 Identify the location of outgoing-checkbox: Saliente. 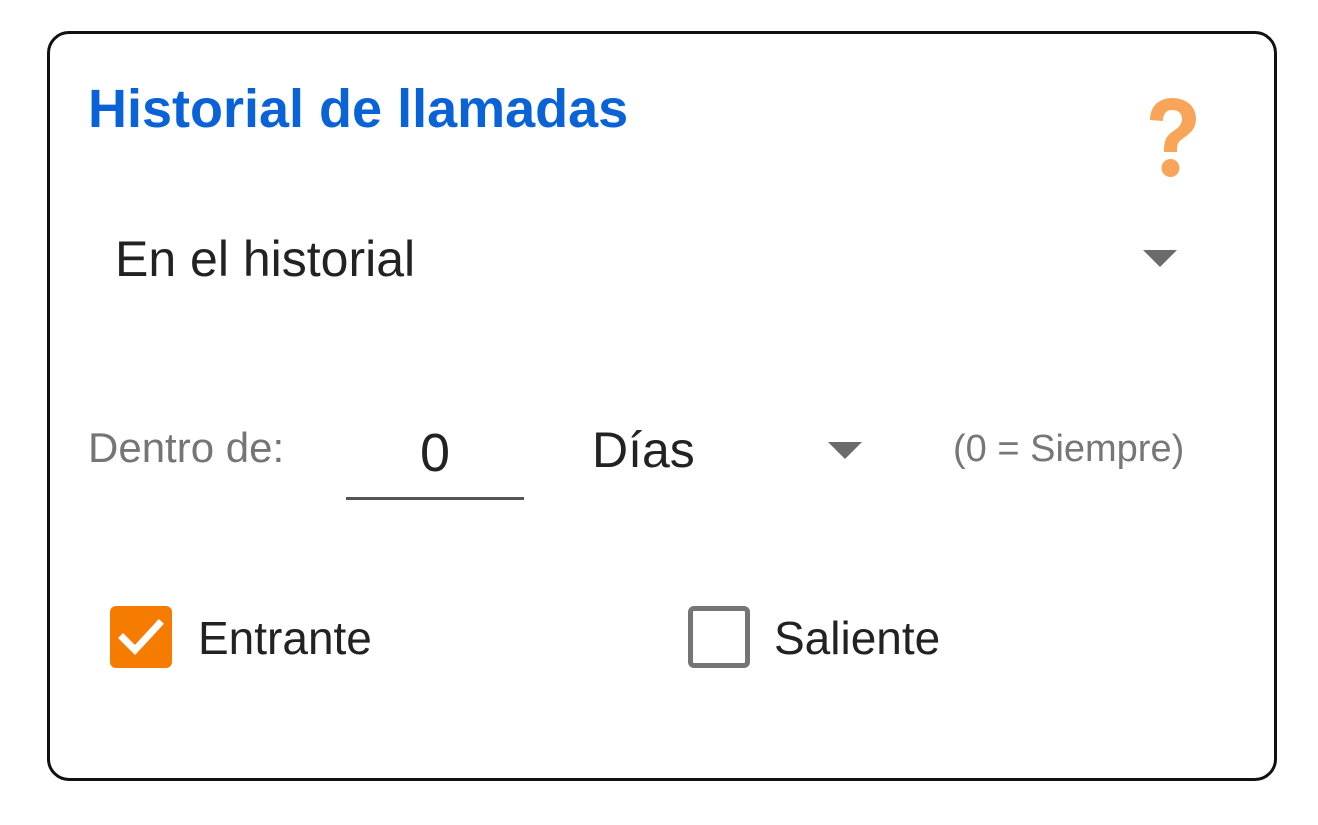
(838, 638).